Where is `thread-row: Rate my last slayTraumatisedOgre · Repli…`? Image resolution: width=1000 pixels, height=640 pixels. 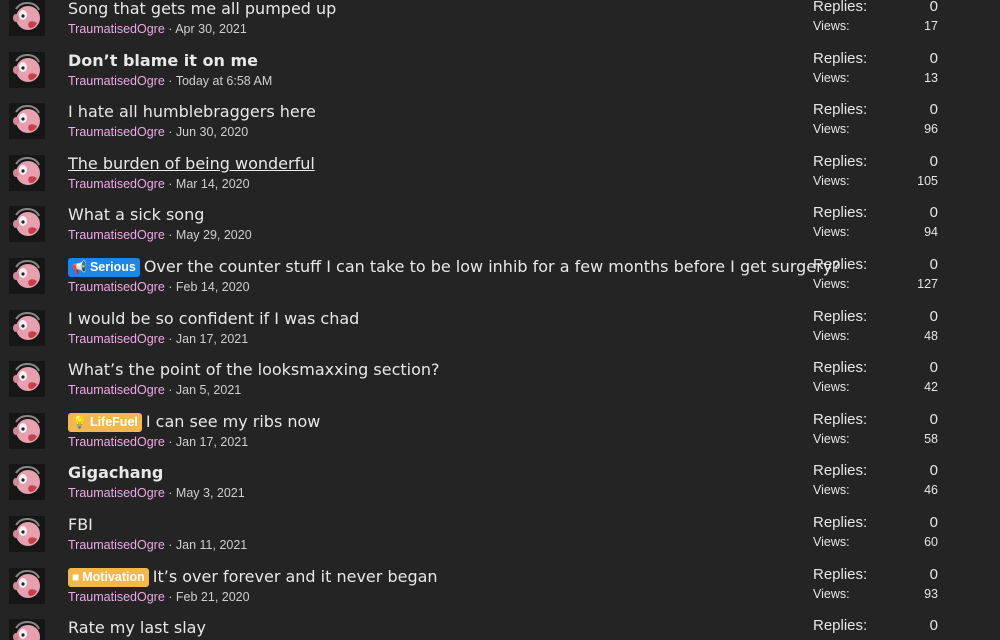
thread-row: Rate my last slayTraumatisedOgre · Repli… is located at coordinates (500, 628).